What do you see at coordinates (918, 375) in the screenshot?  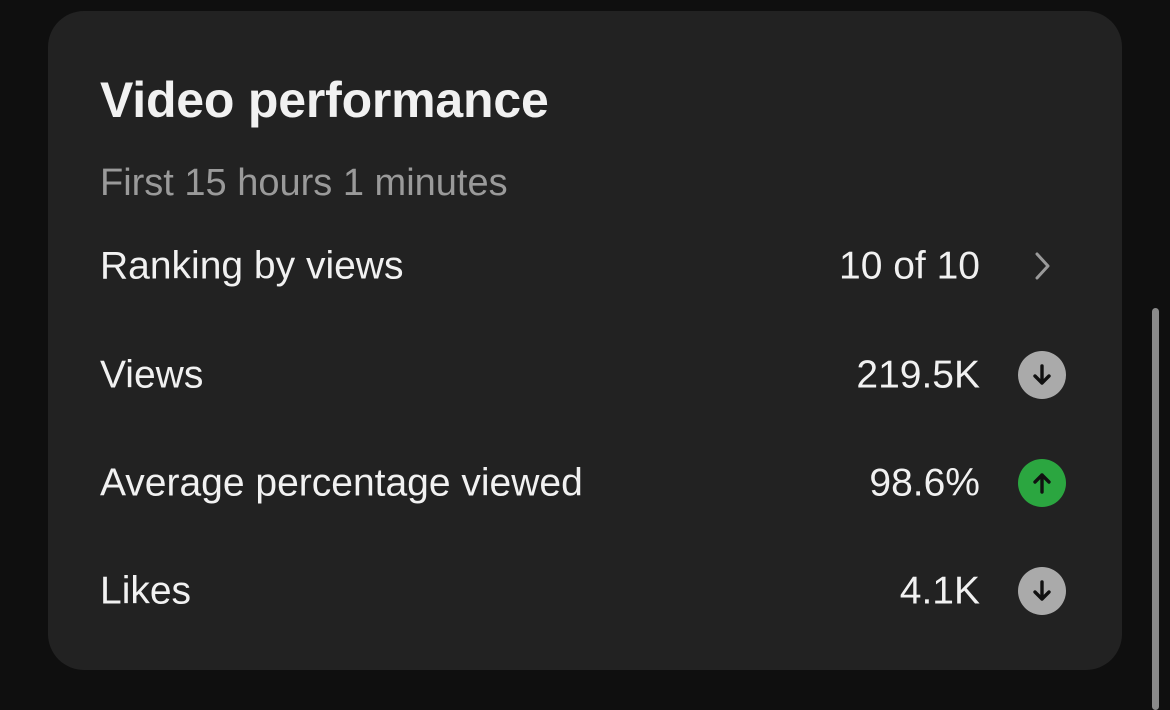 I see `views-value: 219.5K` at bounding box center [918, 375].